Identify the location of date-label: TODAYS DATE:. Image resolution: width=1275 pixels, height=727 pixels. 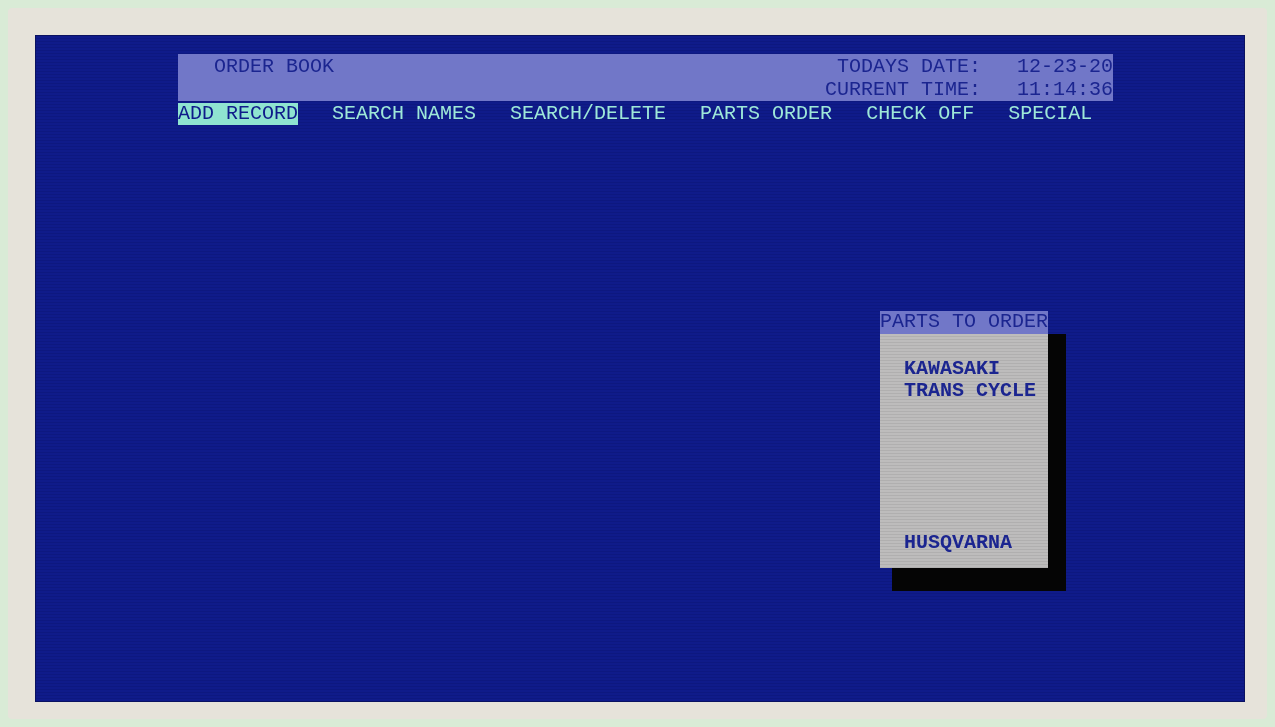
(908, 67).